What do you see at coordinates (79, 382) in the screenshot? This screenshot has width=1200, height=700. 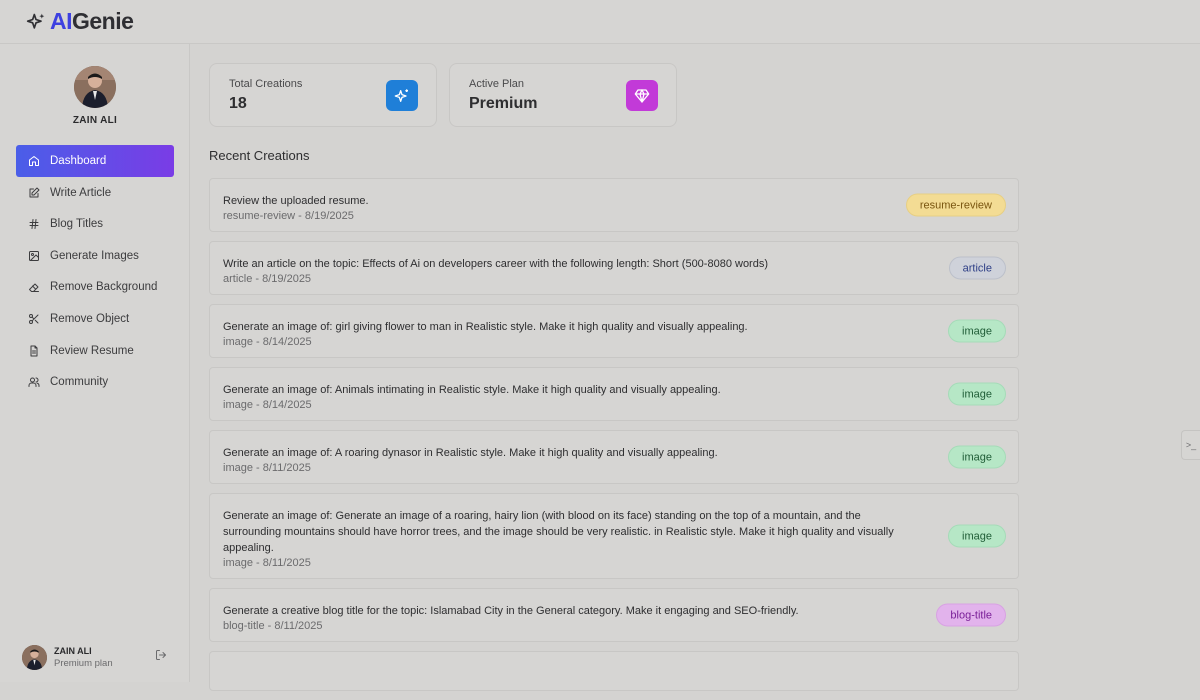 I see `sidebar-item-label: Community` at bounding box center [79, 382].